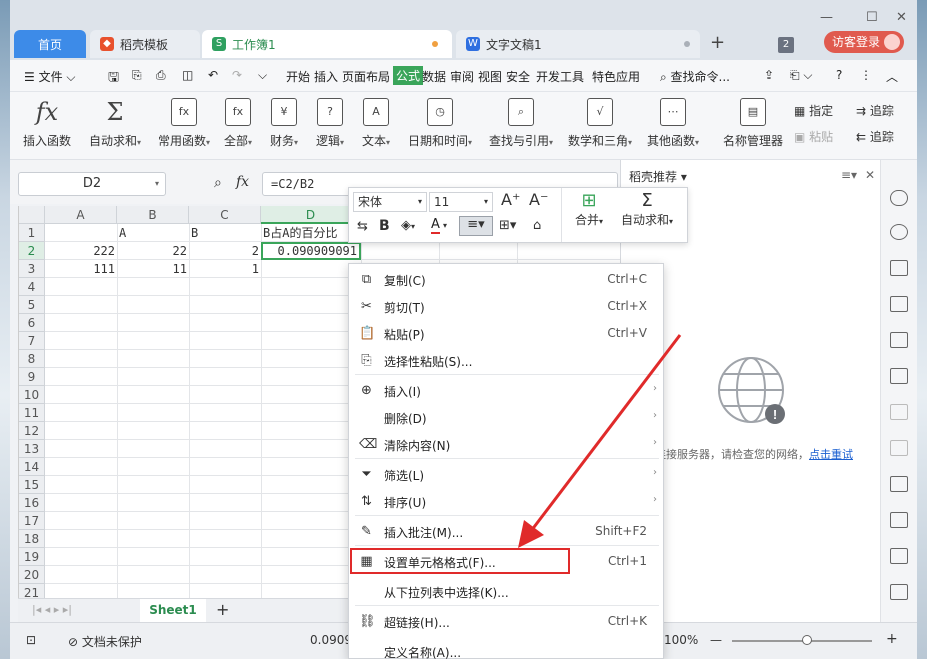 The width and height of the screenshot is (927, 659). I want to click on row-header-7: 7, so click(32, 341).